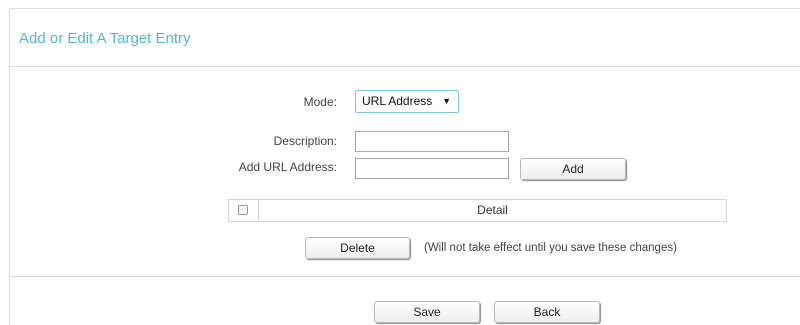  What do you see at coordinates (492, 210) in the screenshot?
I see `detail-header: Detail` at bounding box center [492, 210].